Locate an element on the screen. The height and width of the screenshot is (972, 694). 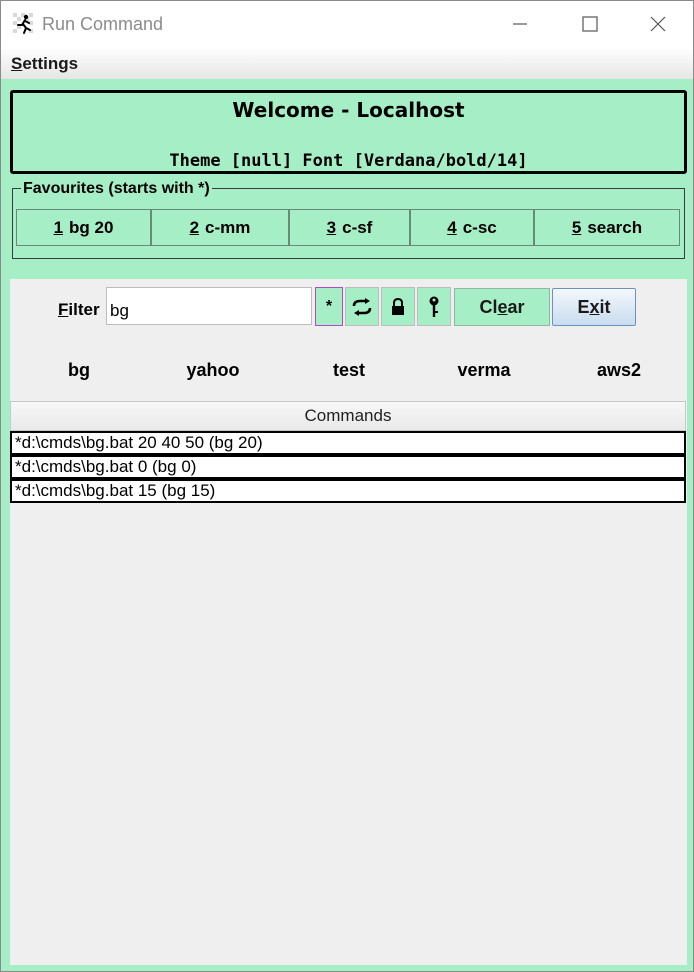
minimize-icon is located at coordinates (520, 24).